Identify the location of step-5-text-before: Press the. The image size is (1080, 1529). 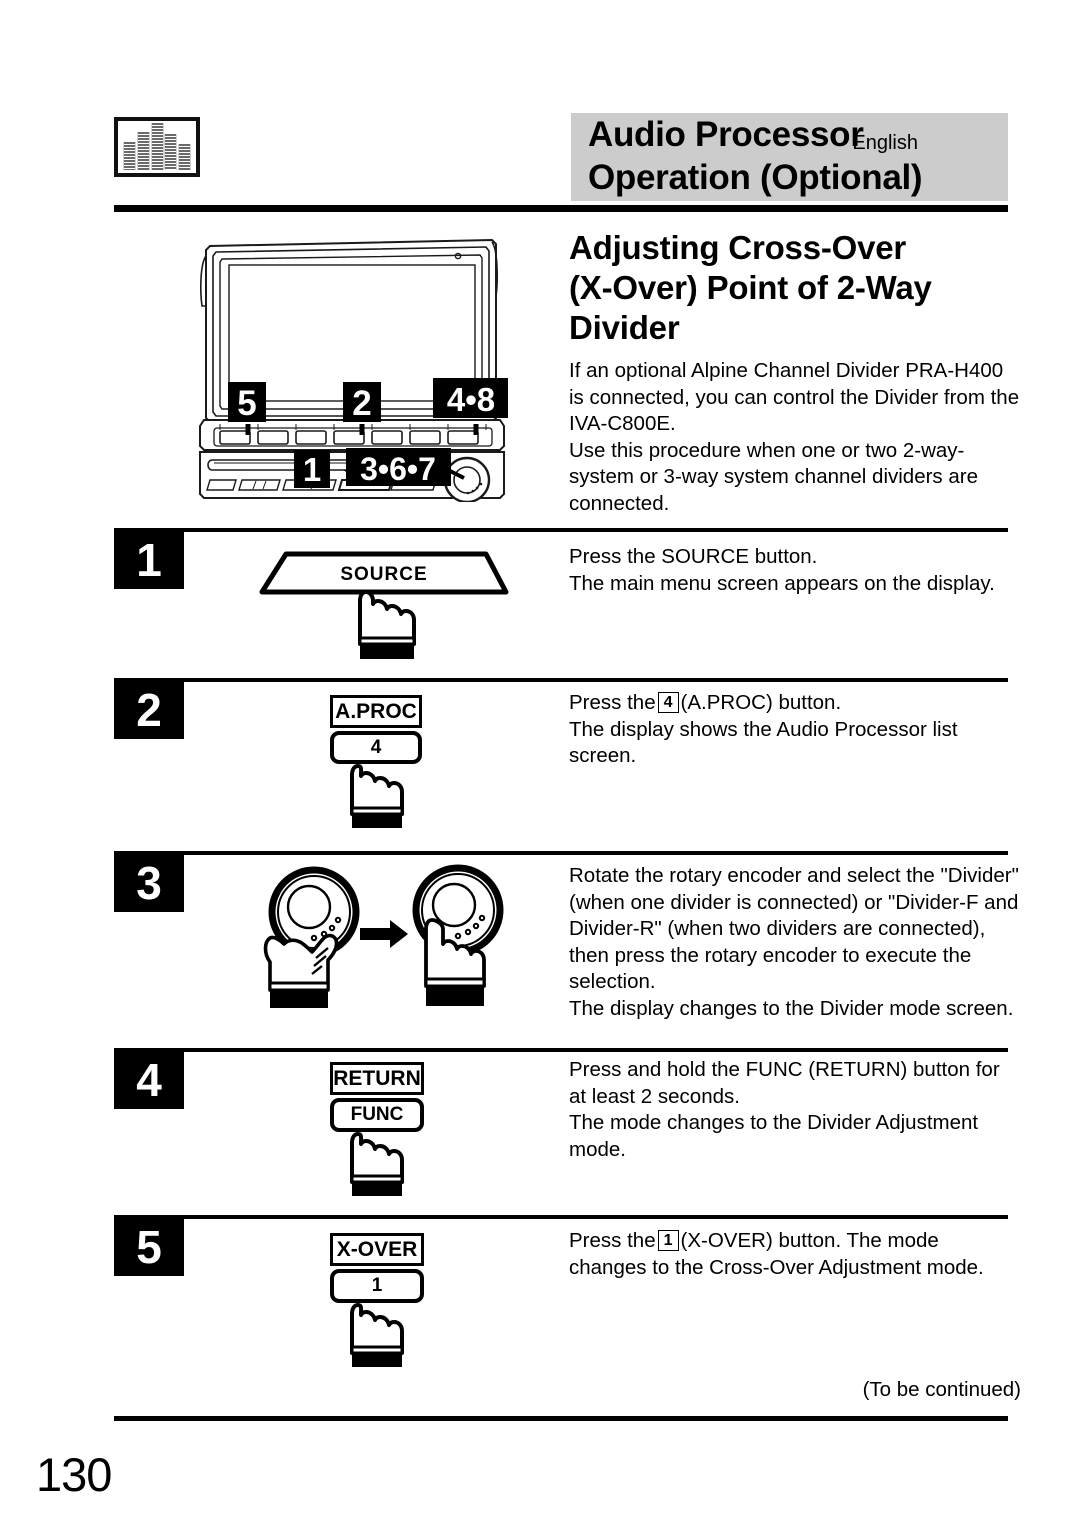
(612, 1240).